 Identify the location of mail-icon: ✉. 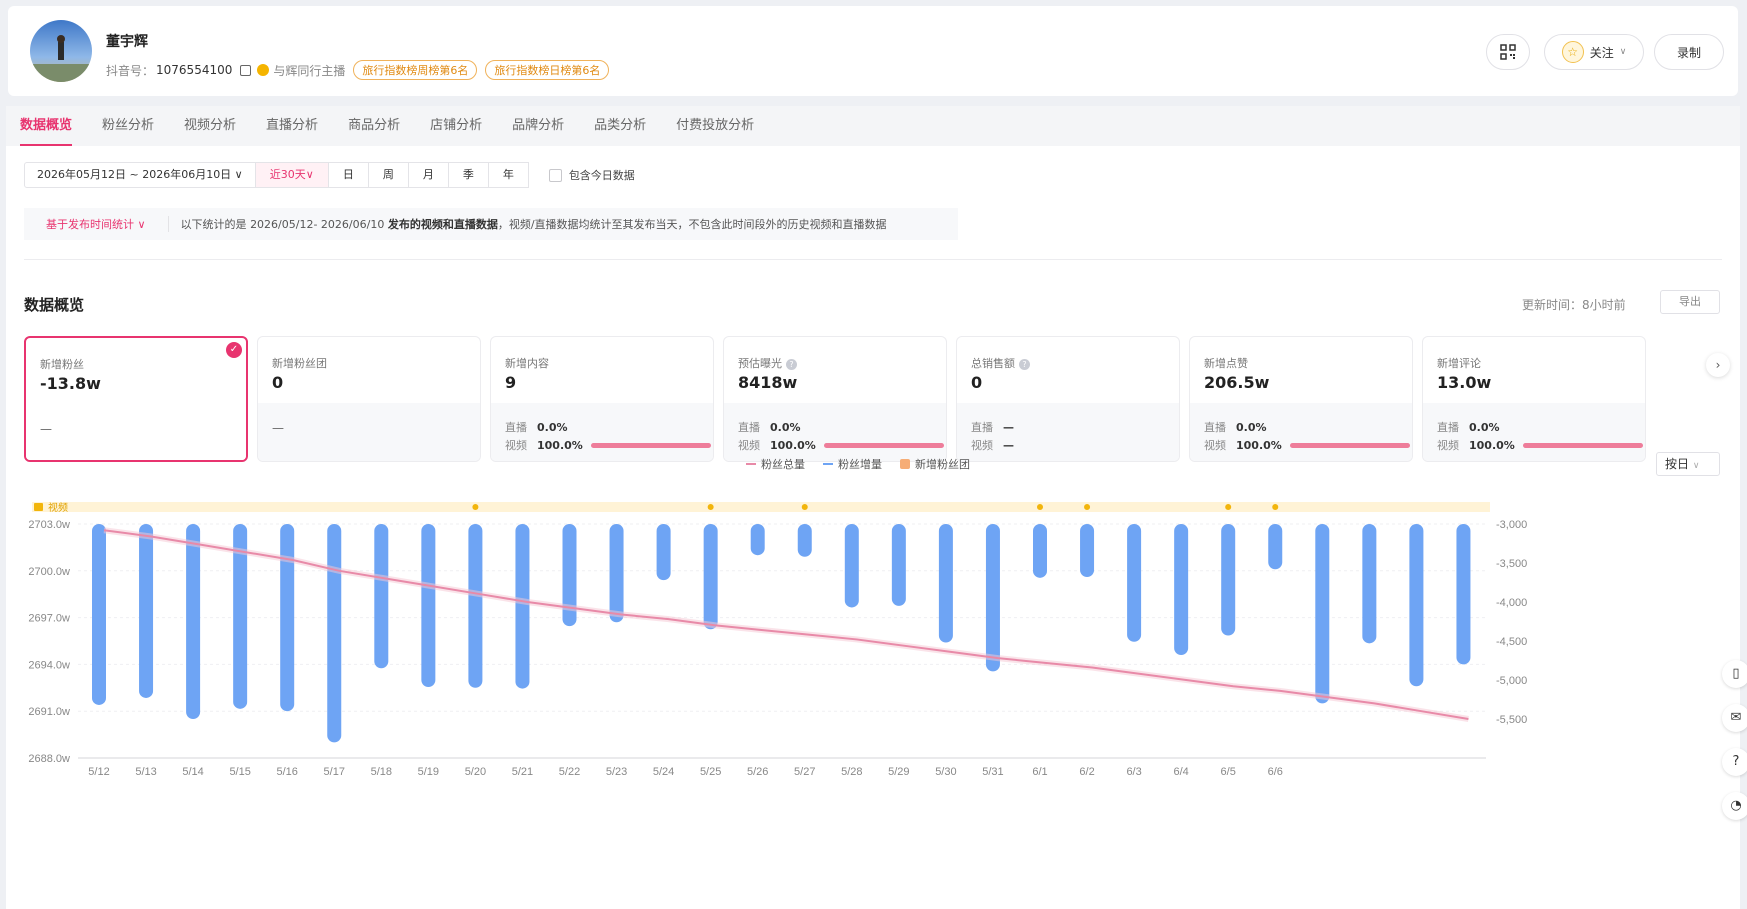
(1734, 718).